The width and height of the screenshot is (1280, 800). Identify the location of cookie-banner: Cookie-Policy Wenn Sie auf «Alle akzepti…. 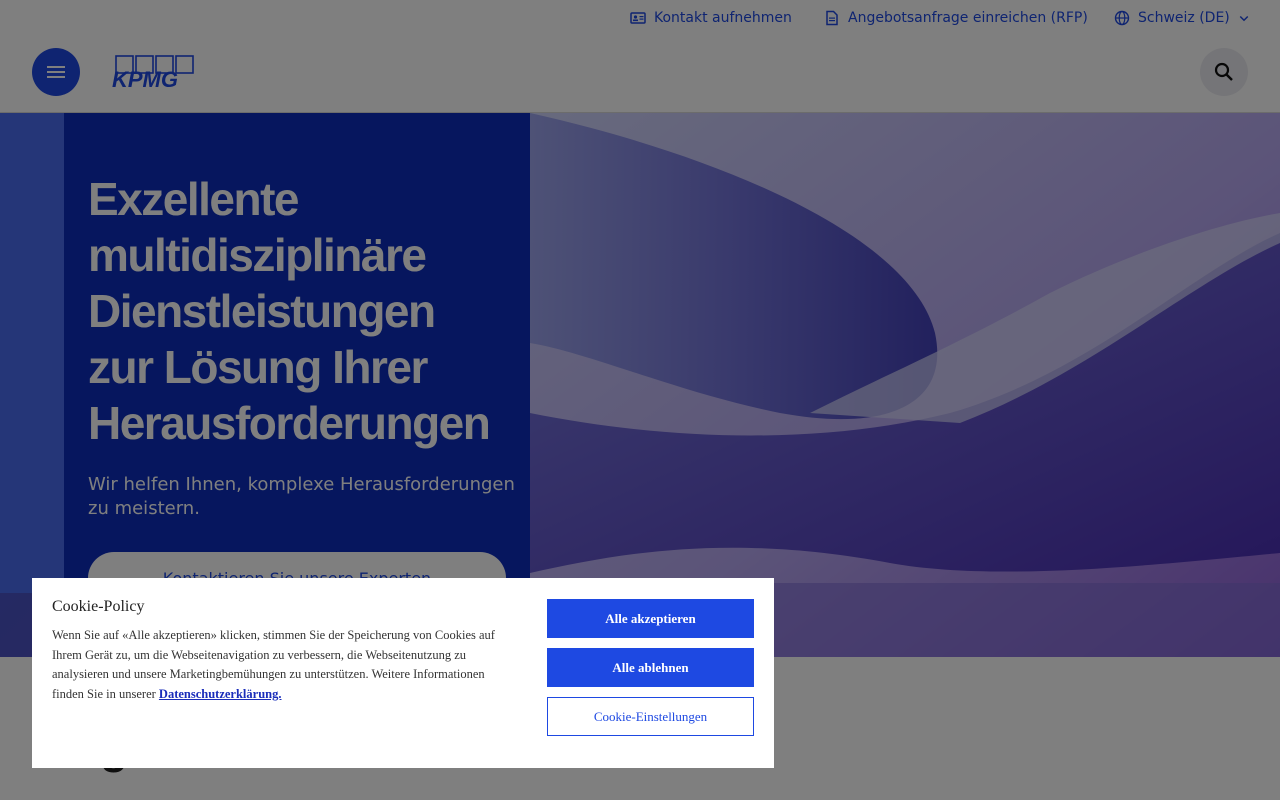
(403, 673).